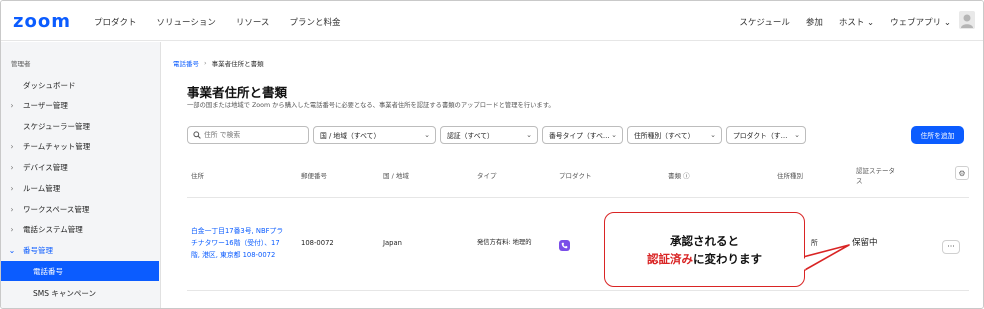  I want to click on address-line: 階, 港区, 東京都 108-0072, so click(233, 255).